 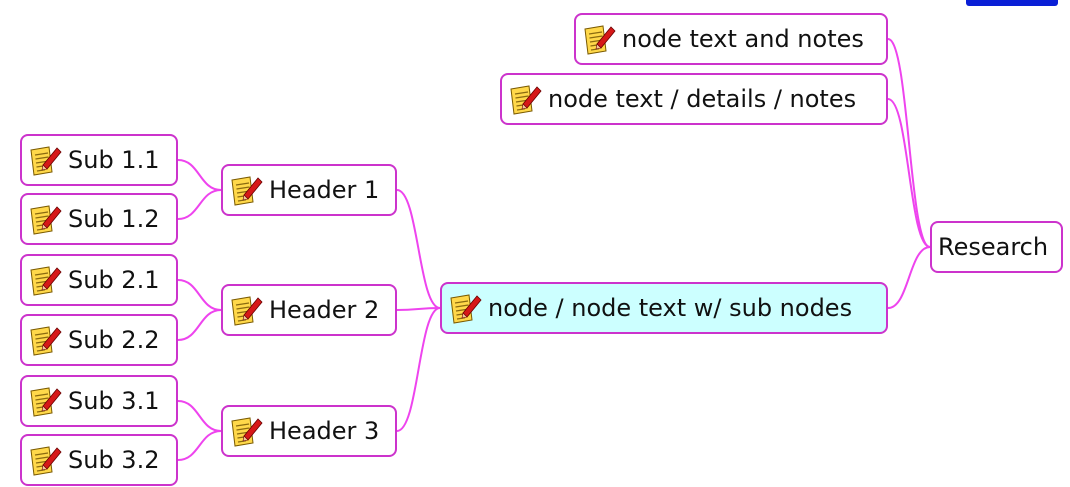 What do you see at coordinates (114, 401) in the screenshot?
I see `node-label: Sub 3.1` at bounding box center [114, 401].